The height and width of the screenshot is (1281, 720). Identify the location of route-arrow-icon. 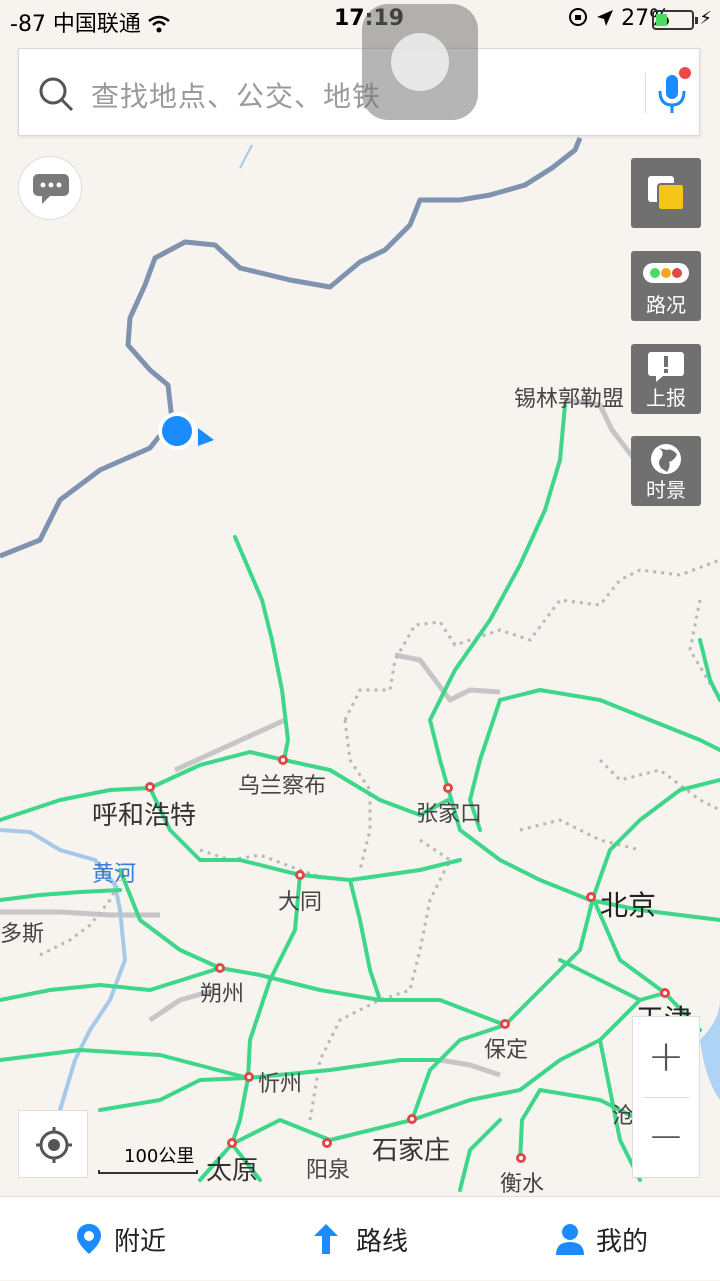
(326, 1239).